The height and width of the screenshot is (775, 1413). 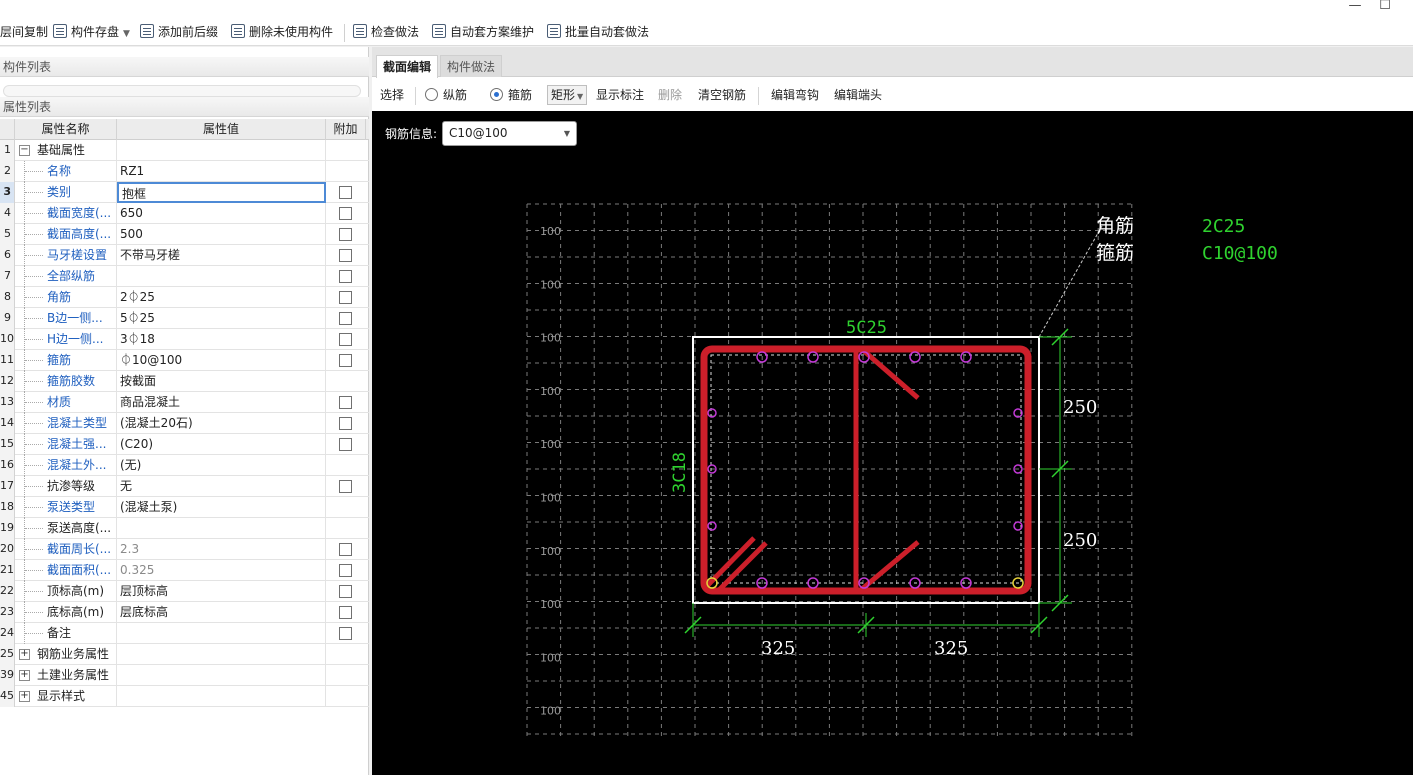 I want to click on property-name-cell: 顶标高(m), so click(x=66, y=591).